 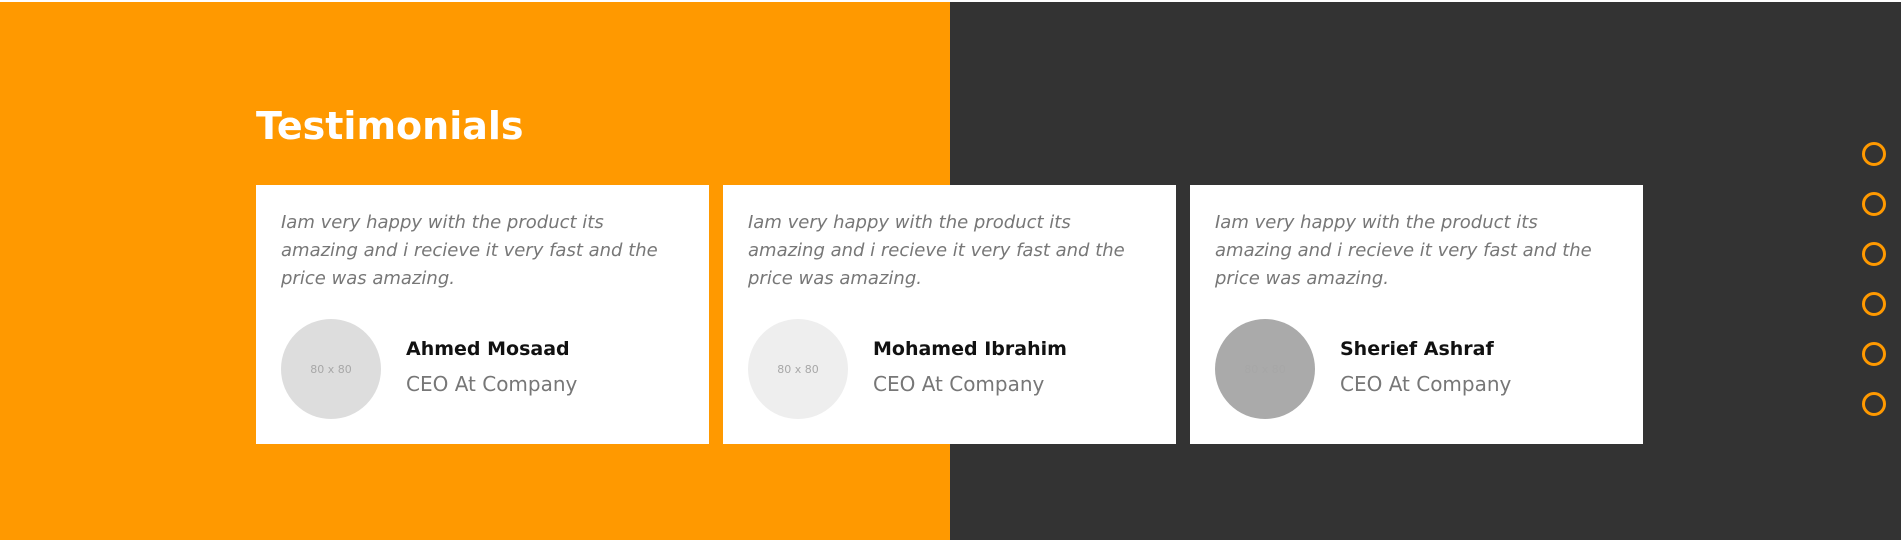 I want to click on testimonial-name: Ahmed Mosaad, so click(x=488, y=349).